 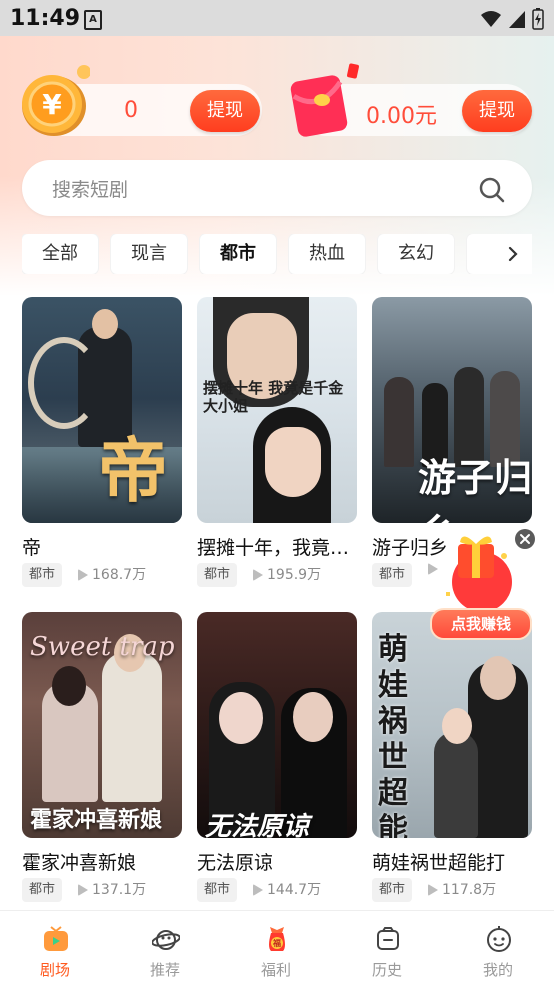 What do you see at coordinates (149, 254) in the screenshot?
I see `tab-romance: 现言` at bounding box center [149, 254].